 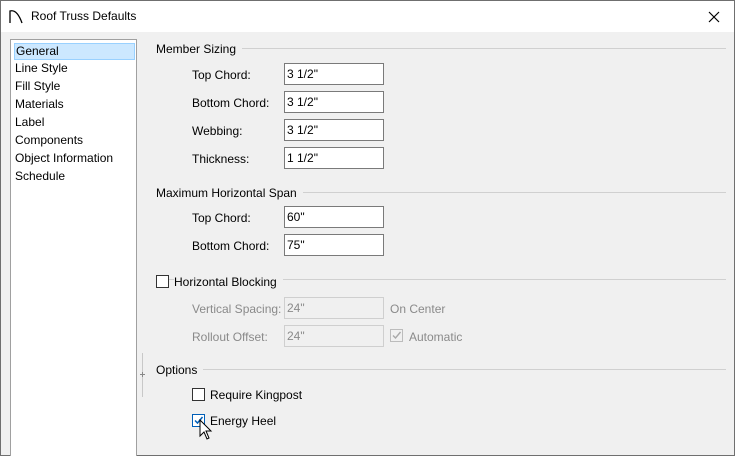 What do you see at coordinates (16, 17) in the screenshot?
I see `roof-curve-icon` at bounding box center [16, 17].